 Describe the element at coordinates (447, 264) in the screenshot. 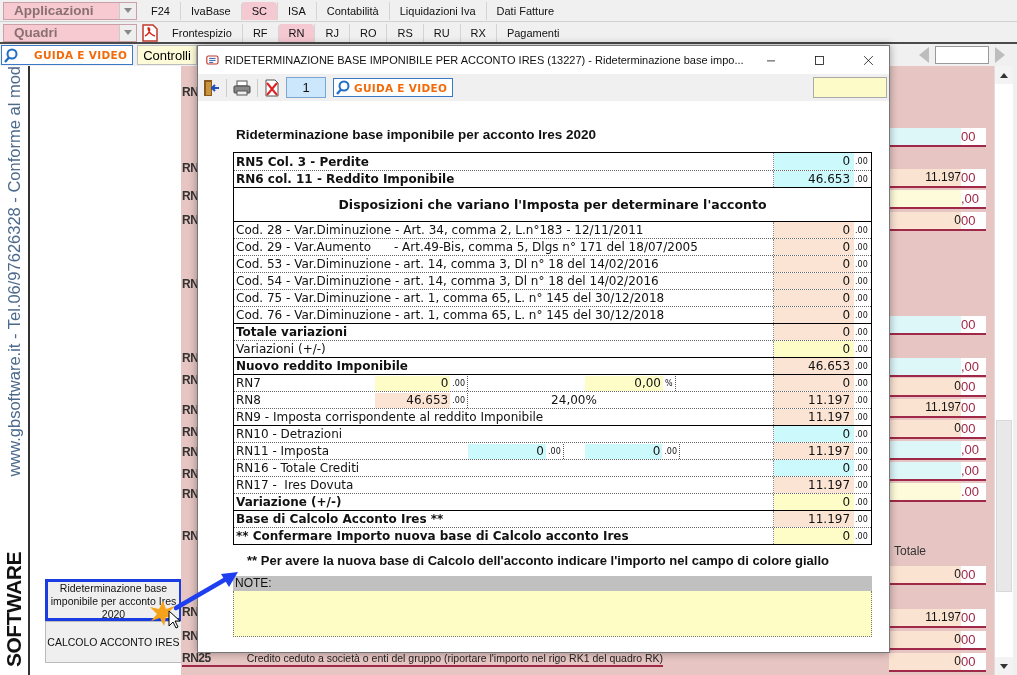

I see `row-label: Cod. 53 - Var.Diminuzione - art. 14, comma 3, Dl n° 18 del 14/02/2016` at that location.